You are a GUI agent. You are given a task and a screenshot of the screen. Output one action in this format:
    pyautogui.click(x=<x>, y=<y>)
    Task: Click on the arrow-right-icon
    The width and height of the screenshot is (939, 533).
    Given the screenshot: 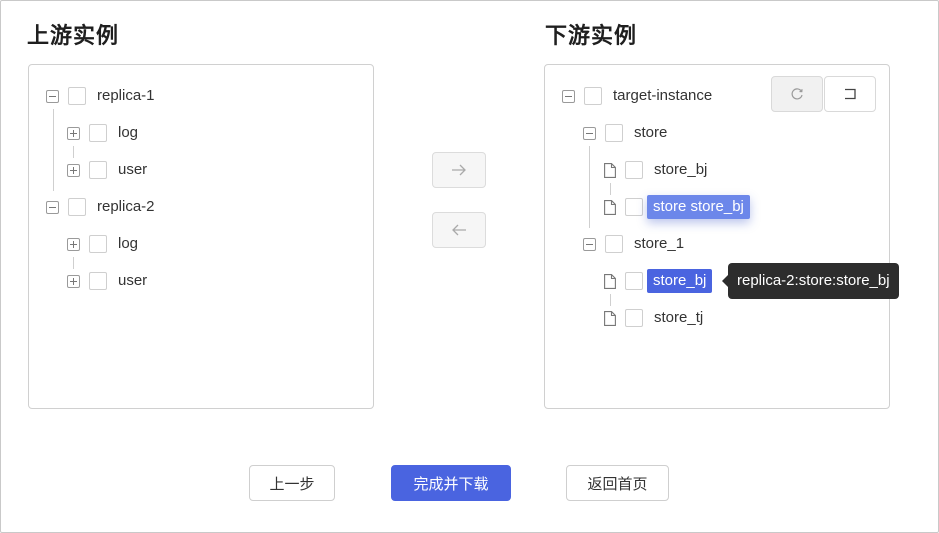 What is the action you would take?
    pyautogui.click(x=459, y=170)
    